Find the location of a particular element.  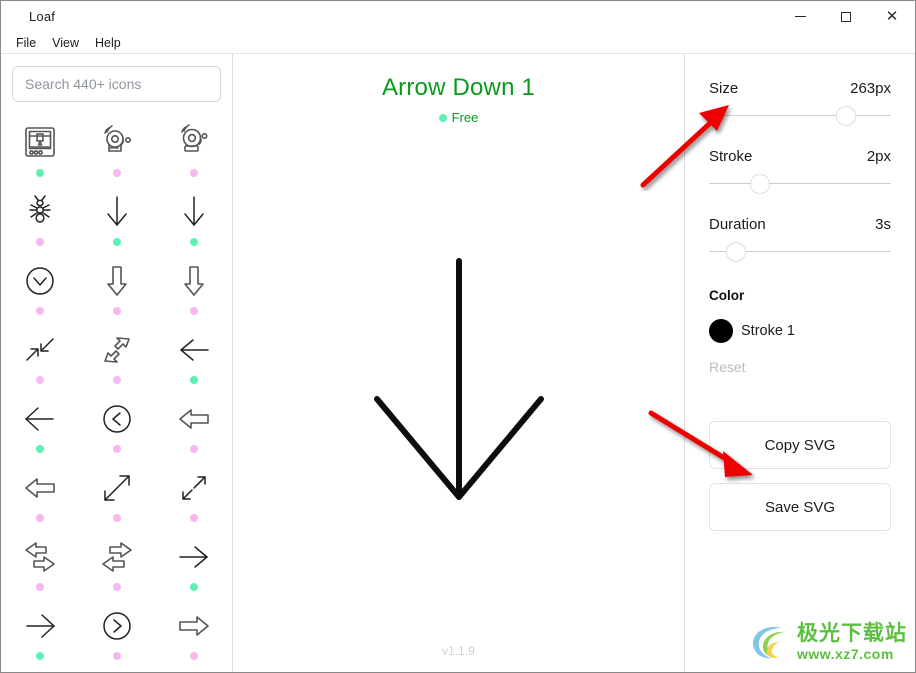

icon-cell-chevron-down-circle-icon is located at coordinates (39, 288).